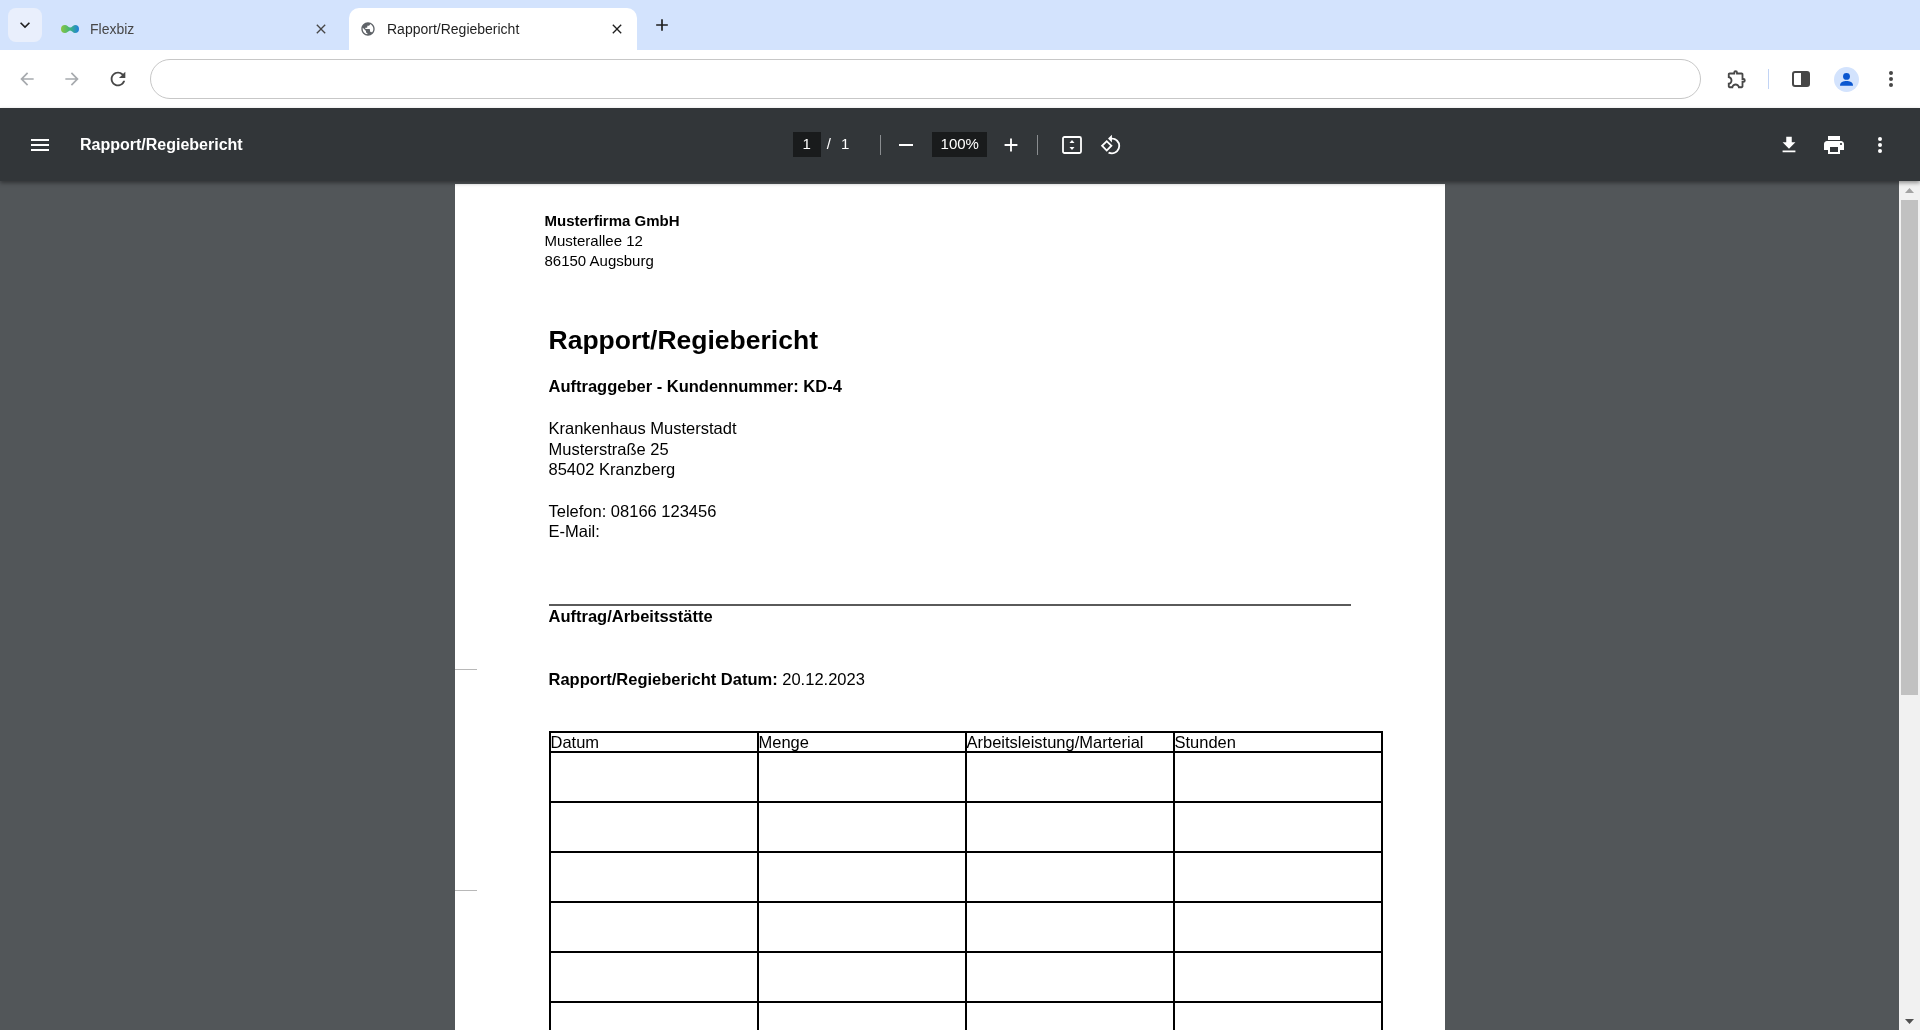 This screenshot has height=1030, width=1920. Describe the element at coordinates (653, 741) in the screenshot. I see `column-header: Datum` at that location.